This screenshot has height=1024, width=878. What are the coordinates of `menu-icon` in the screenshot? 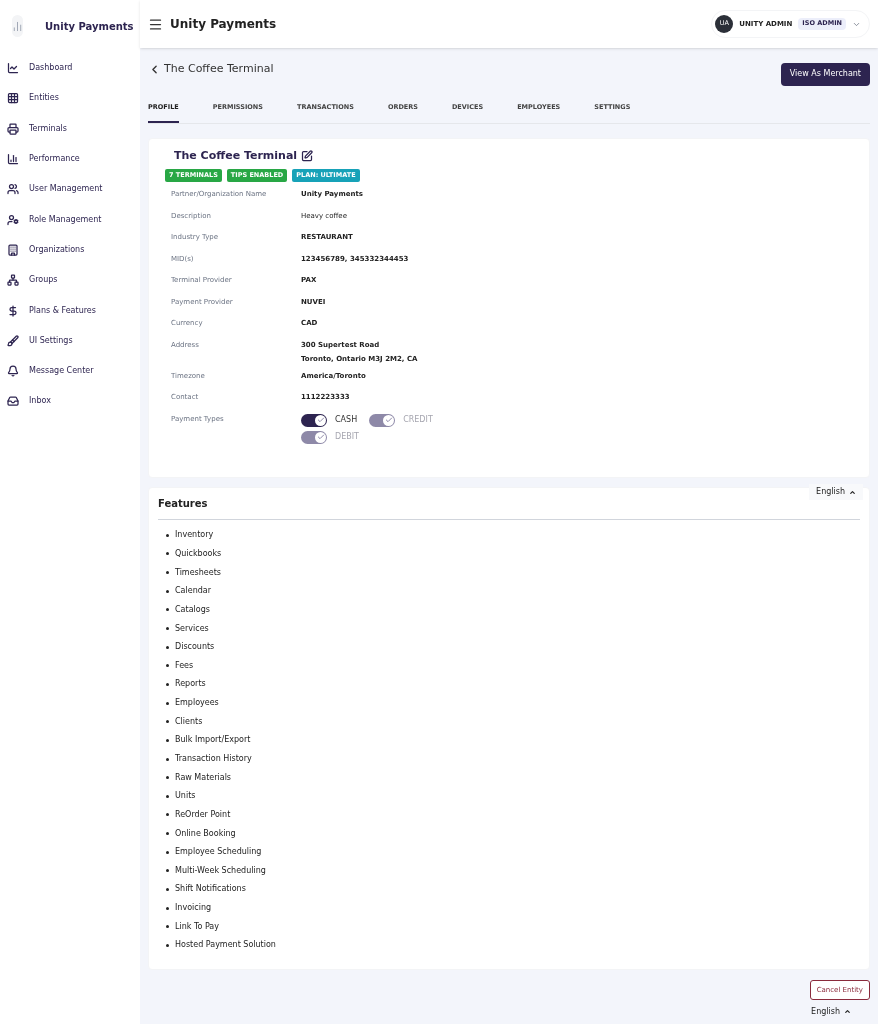 It's located at (155, 24).